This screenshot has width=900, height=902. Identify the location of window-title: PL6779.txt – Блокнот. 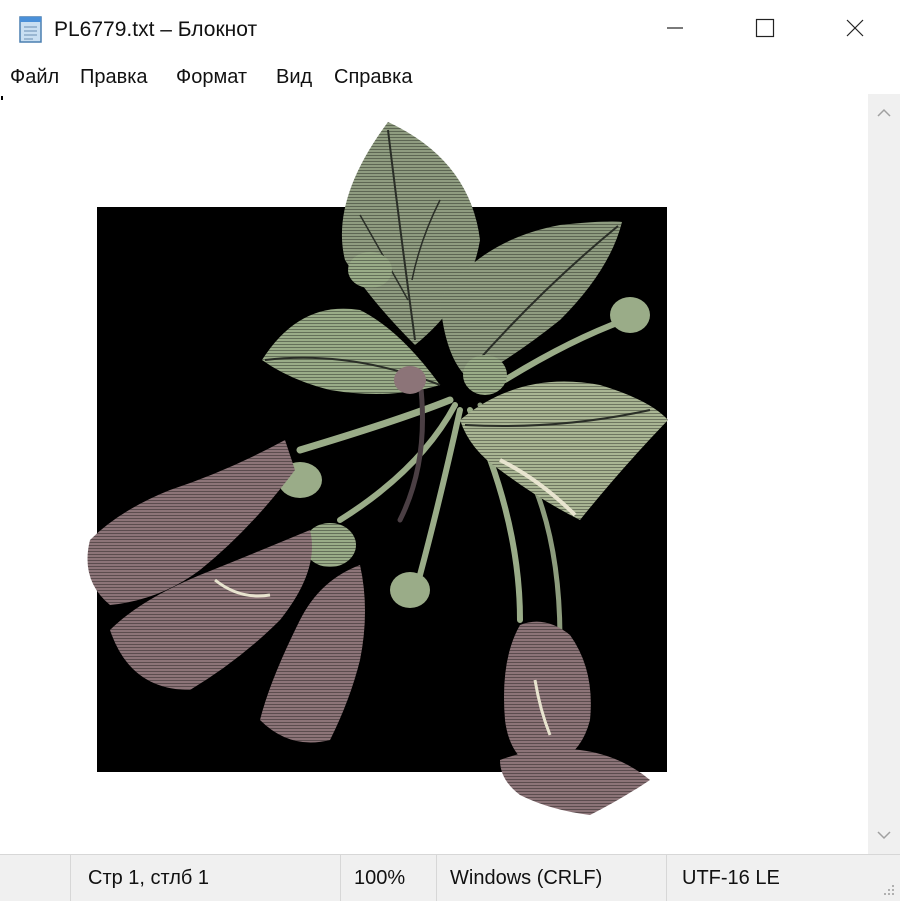
(156, 29).